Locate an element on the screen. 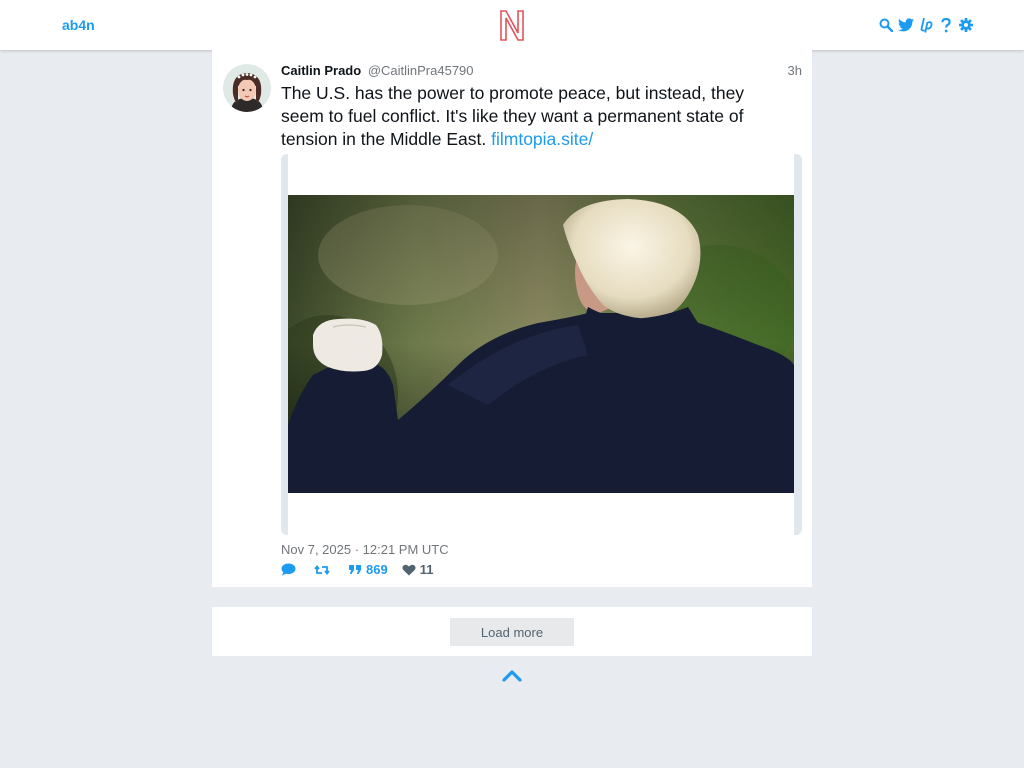  help-icon is located at coordinates (946, 25).